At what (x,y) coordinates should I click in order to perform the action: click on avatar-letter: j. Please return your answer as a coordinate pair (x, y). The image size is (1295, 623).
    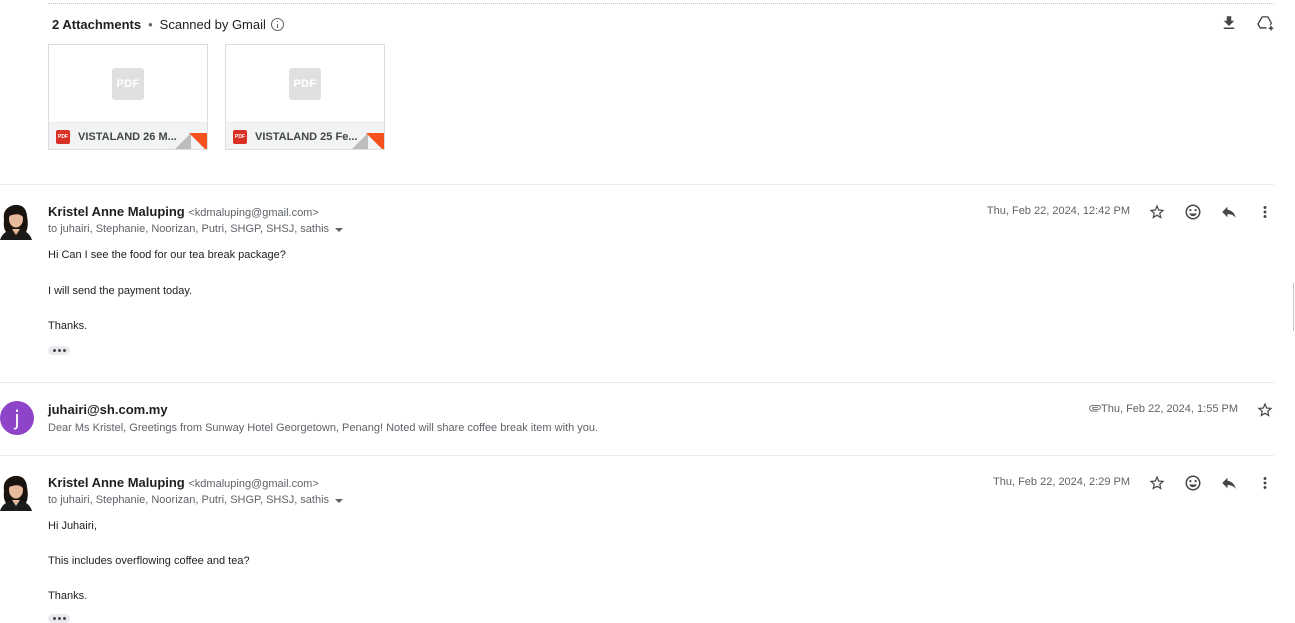
    Looking at the image, I should click on (17, 418).